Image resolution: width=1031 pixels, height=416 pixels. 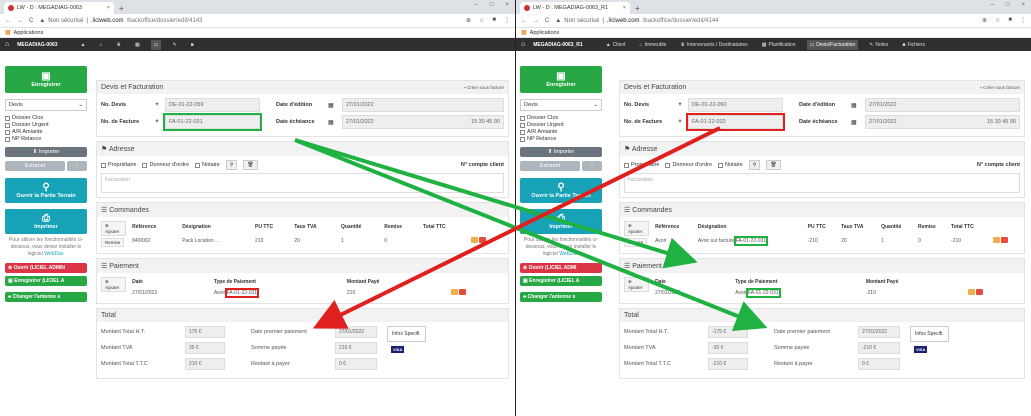 What do you see at coordinates (250, 165) in the screenshot?
I see `trash-icon: 🗑` at bounding box center [250, 165].